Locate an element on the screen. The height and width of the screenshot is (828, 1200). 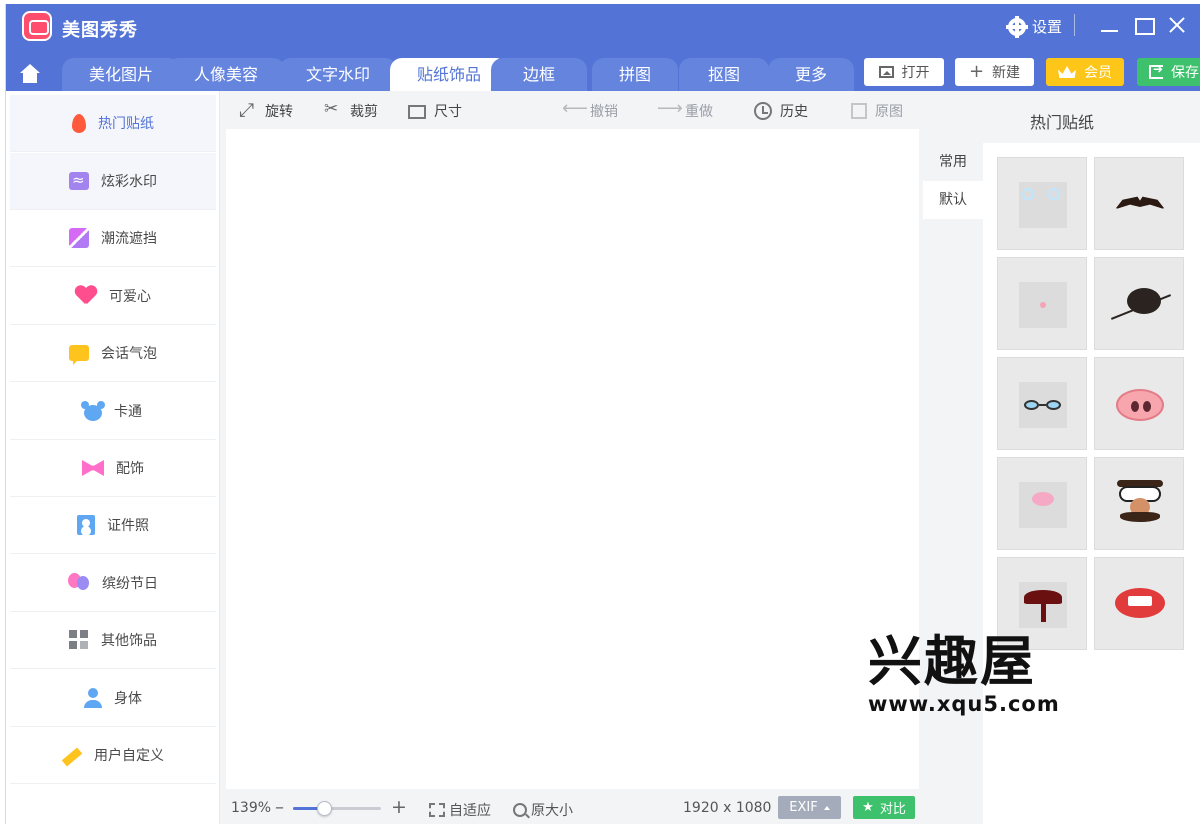
zoom-in-button: + is located at coordinates (399, 807).